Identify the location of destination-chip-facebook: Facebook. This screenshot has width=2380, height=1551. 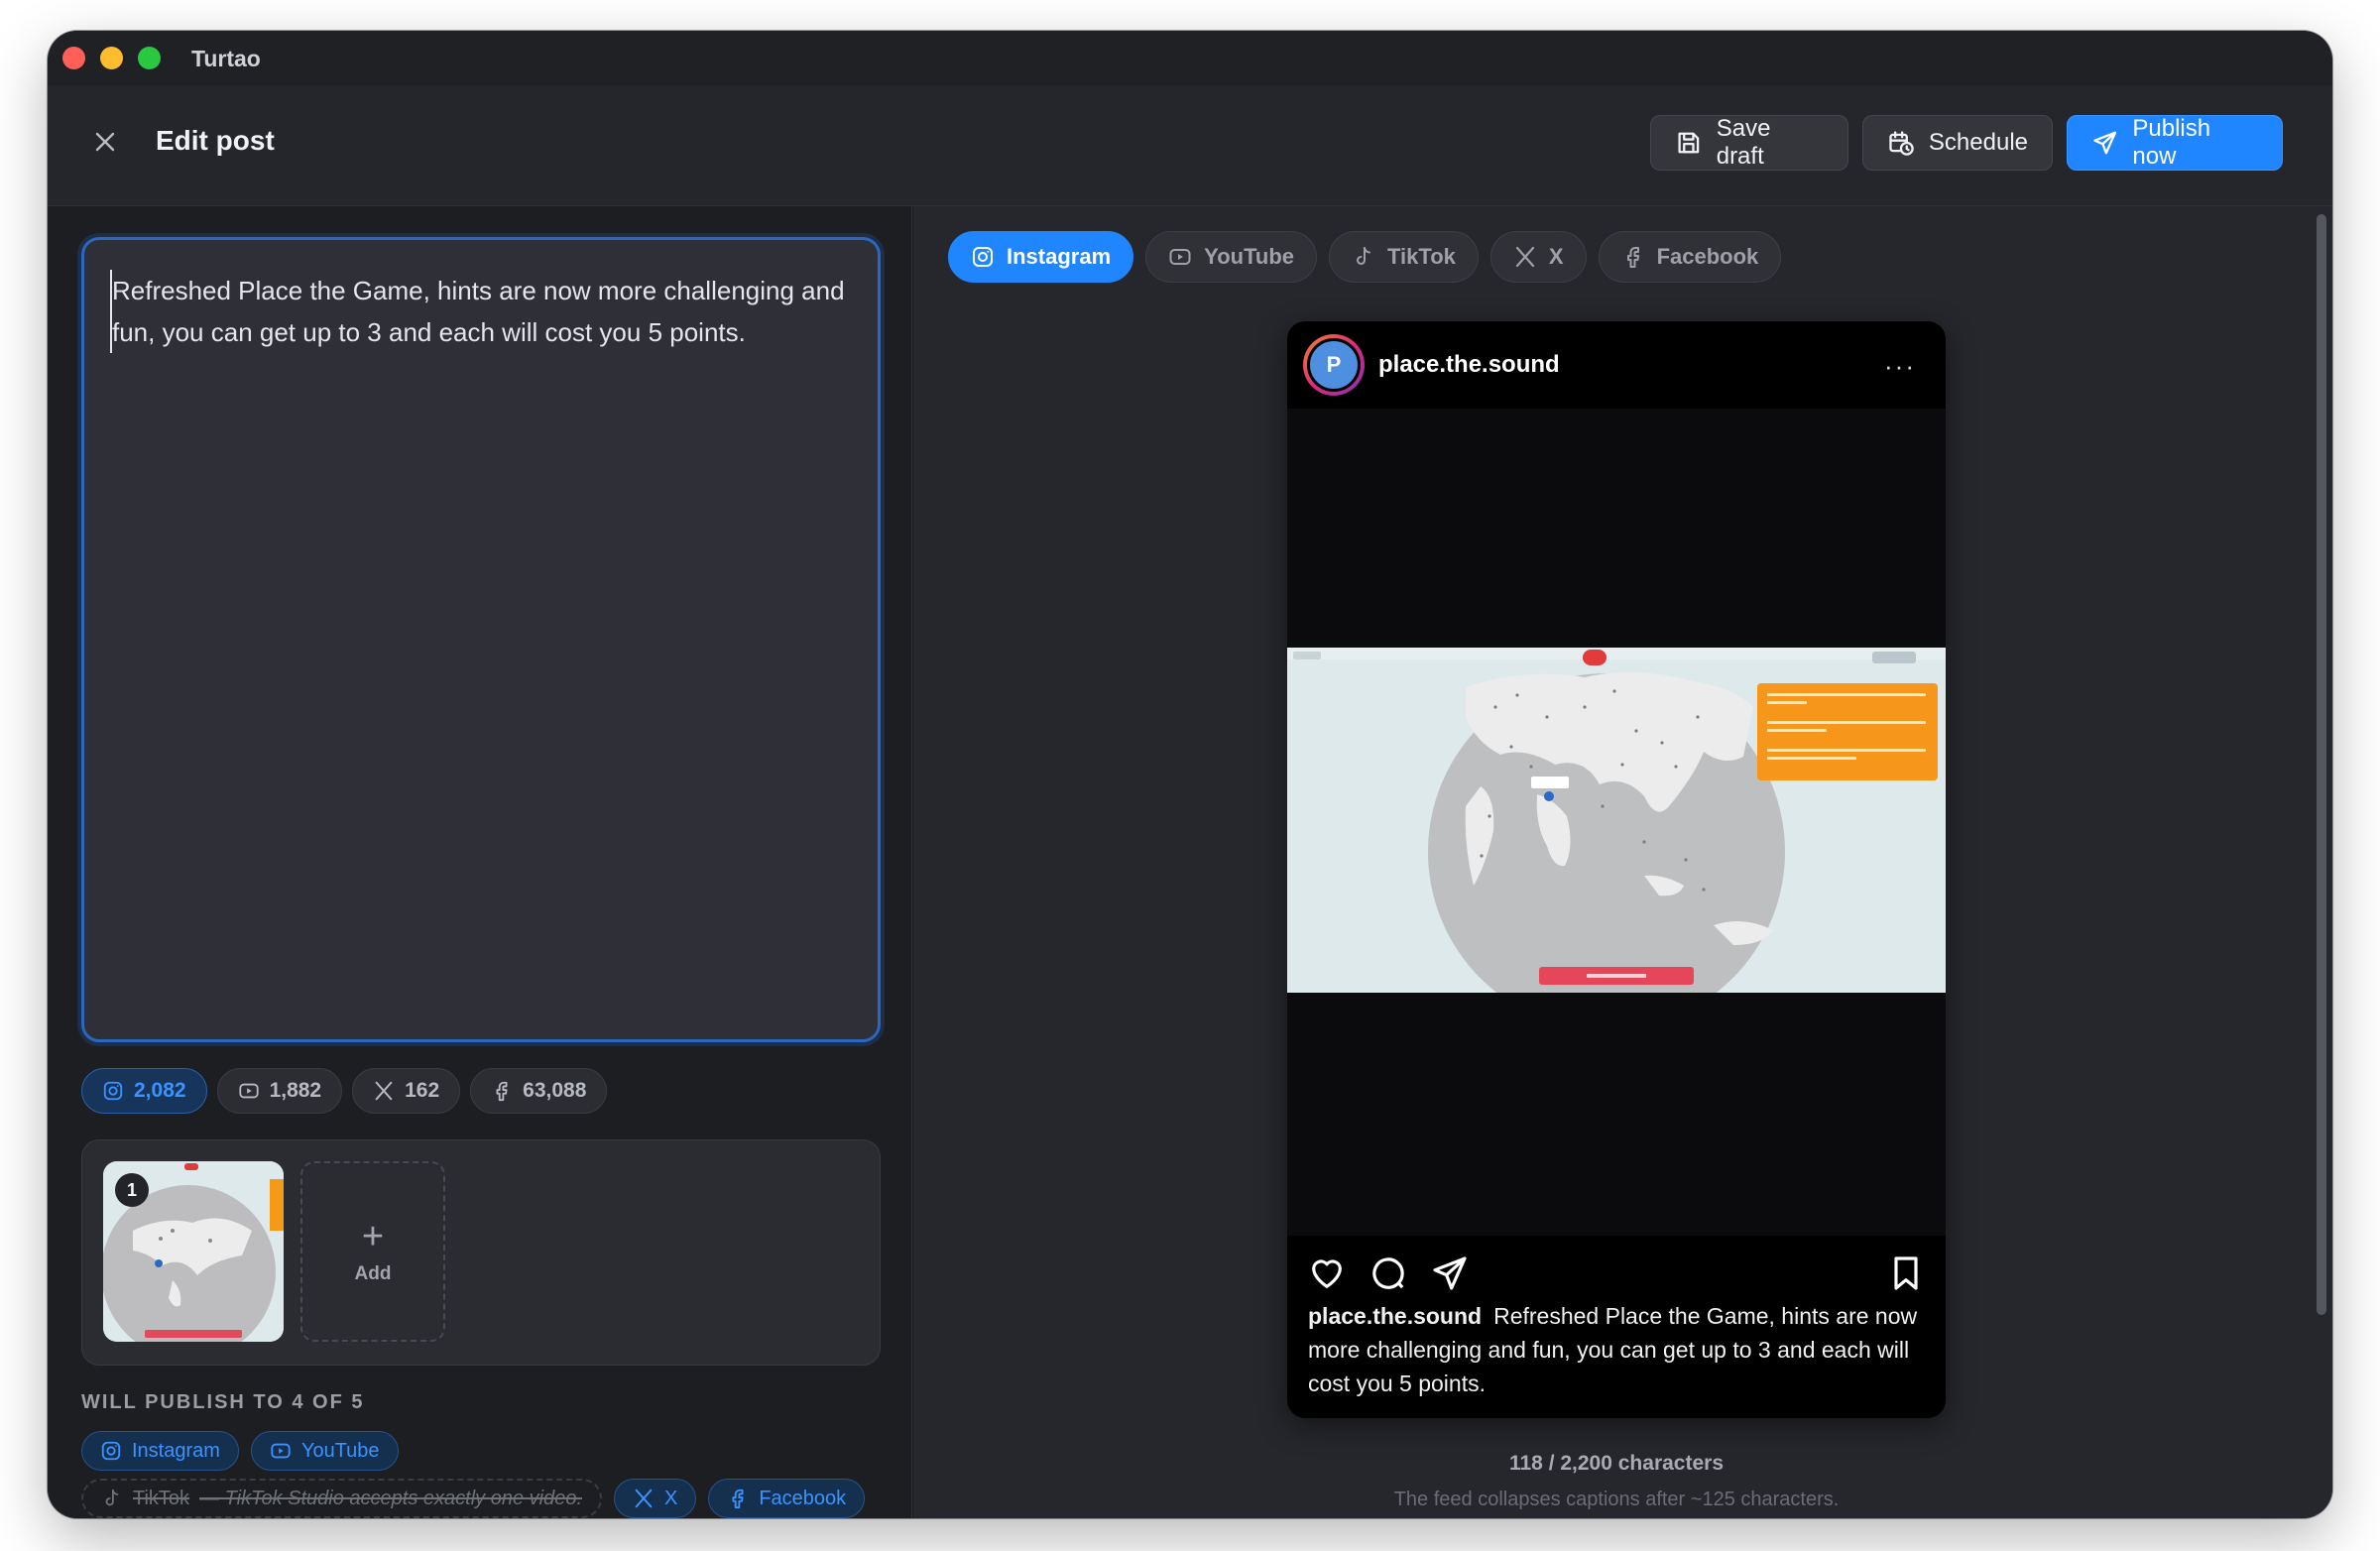
(787, 1498).